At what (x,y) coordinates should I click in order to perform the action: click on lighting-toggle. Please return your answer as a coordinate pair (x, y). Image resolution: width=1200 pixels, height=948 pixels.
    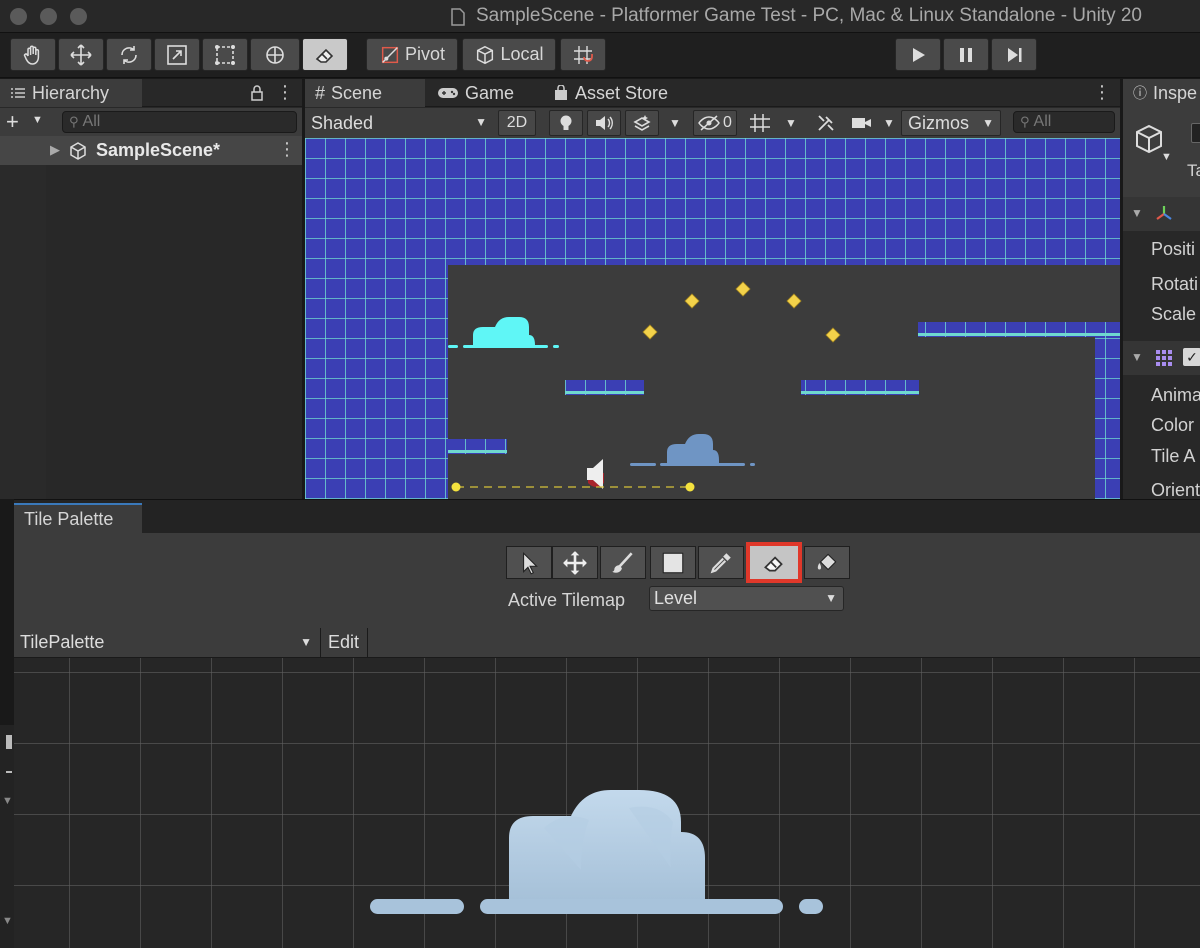
    Looking at the image, I should click on (566, 123).